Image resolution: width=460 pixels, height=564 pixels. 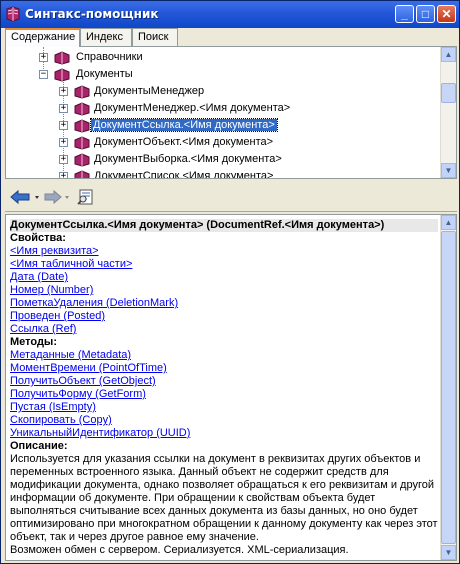 I want to click on open-book-icon, so click(x=62, y=75).